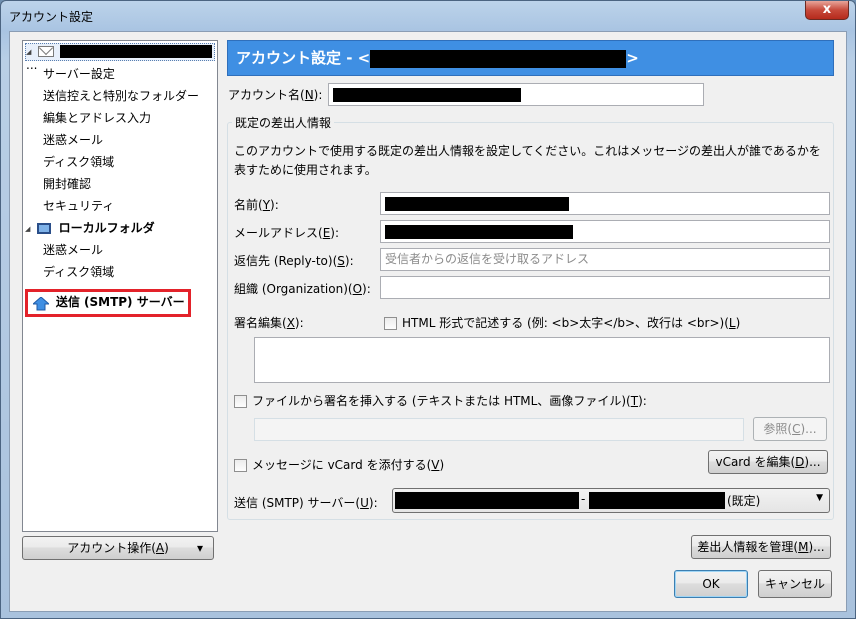 The image size is (856, 619). Describe the element at coordinates (827, 10) in the screenshot. I see `close-button: x` at that location.